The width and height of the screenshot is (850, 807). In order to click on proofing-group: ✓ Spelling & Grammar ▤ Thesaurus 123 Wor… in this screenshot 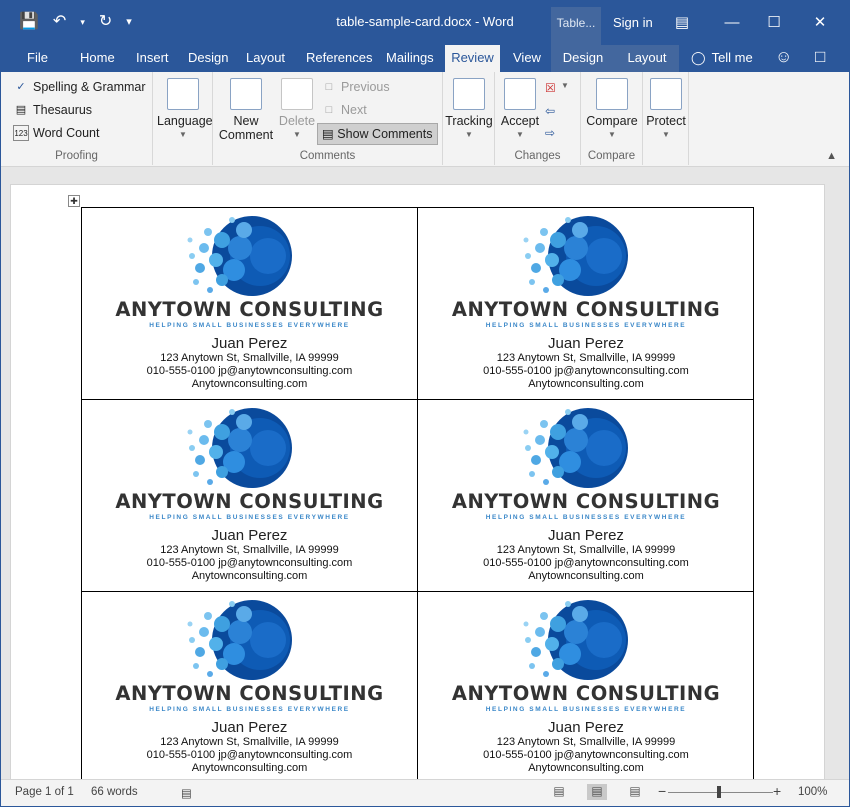, I will do `click(77, 118)`.